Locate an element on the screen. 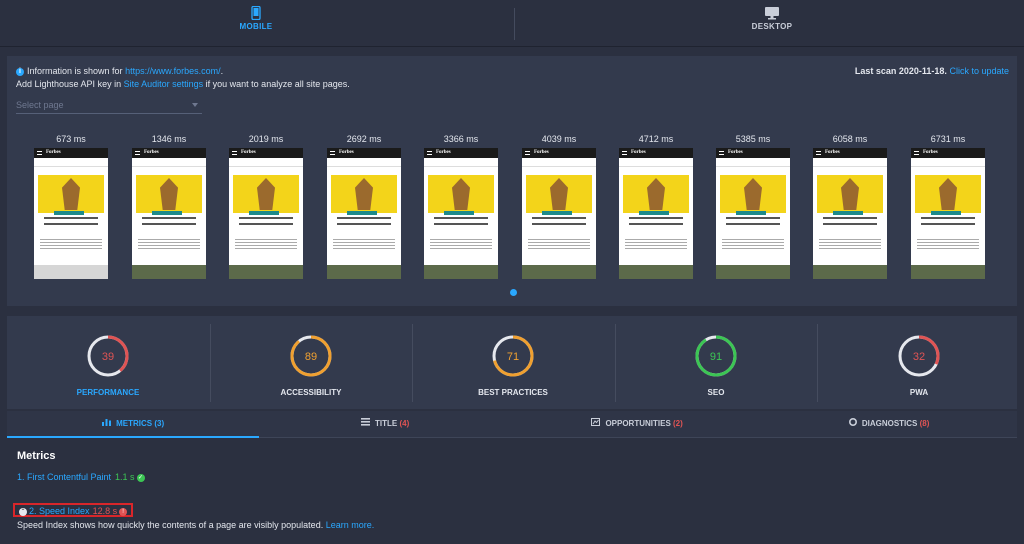 Image resolution: width=1024 pixels, height=544 pixels. frame-time-label: 6731 ms is located at coordinates (948, 139).